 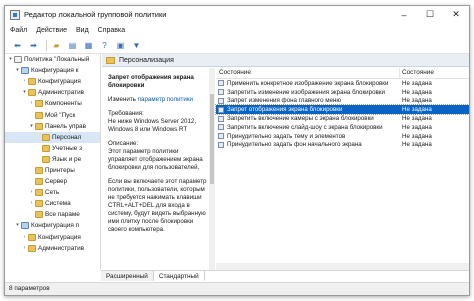 What do you see at coordinates (165, 99) in the screenshot?
I see `edit-policy-link: параметр политики` at bounding box center [165, 99].